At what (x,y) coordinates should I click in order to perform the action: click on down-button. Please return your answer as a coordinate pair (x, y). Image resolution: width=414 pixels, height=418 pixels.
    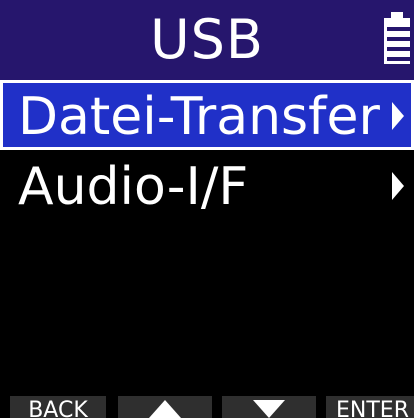
    Looking at the image, I should click on (269, 407).